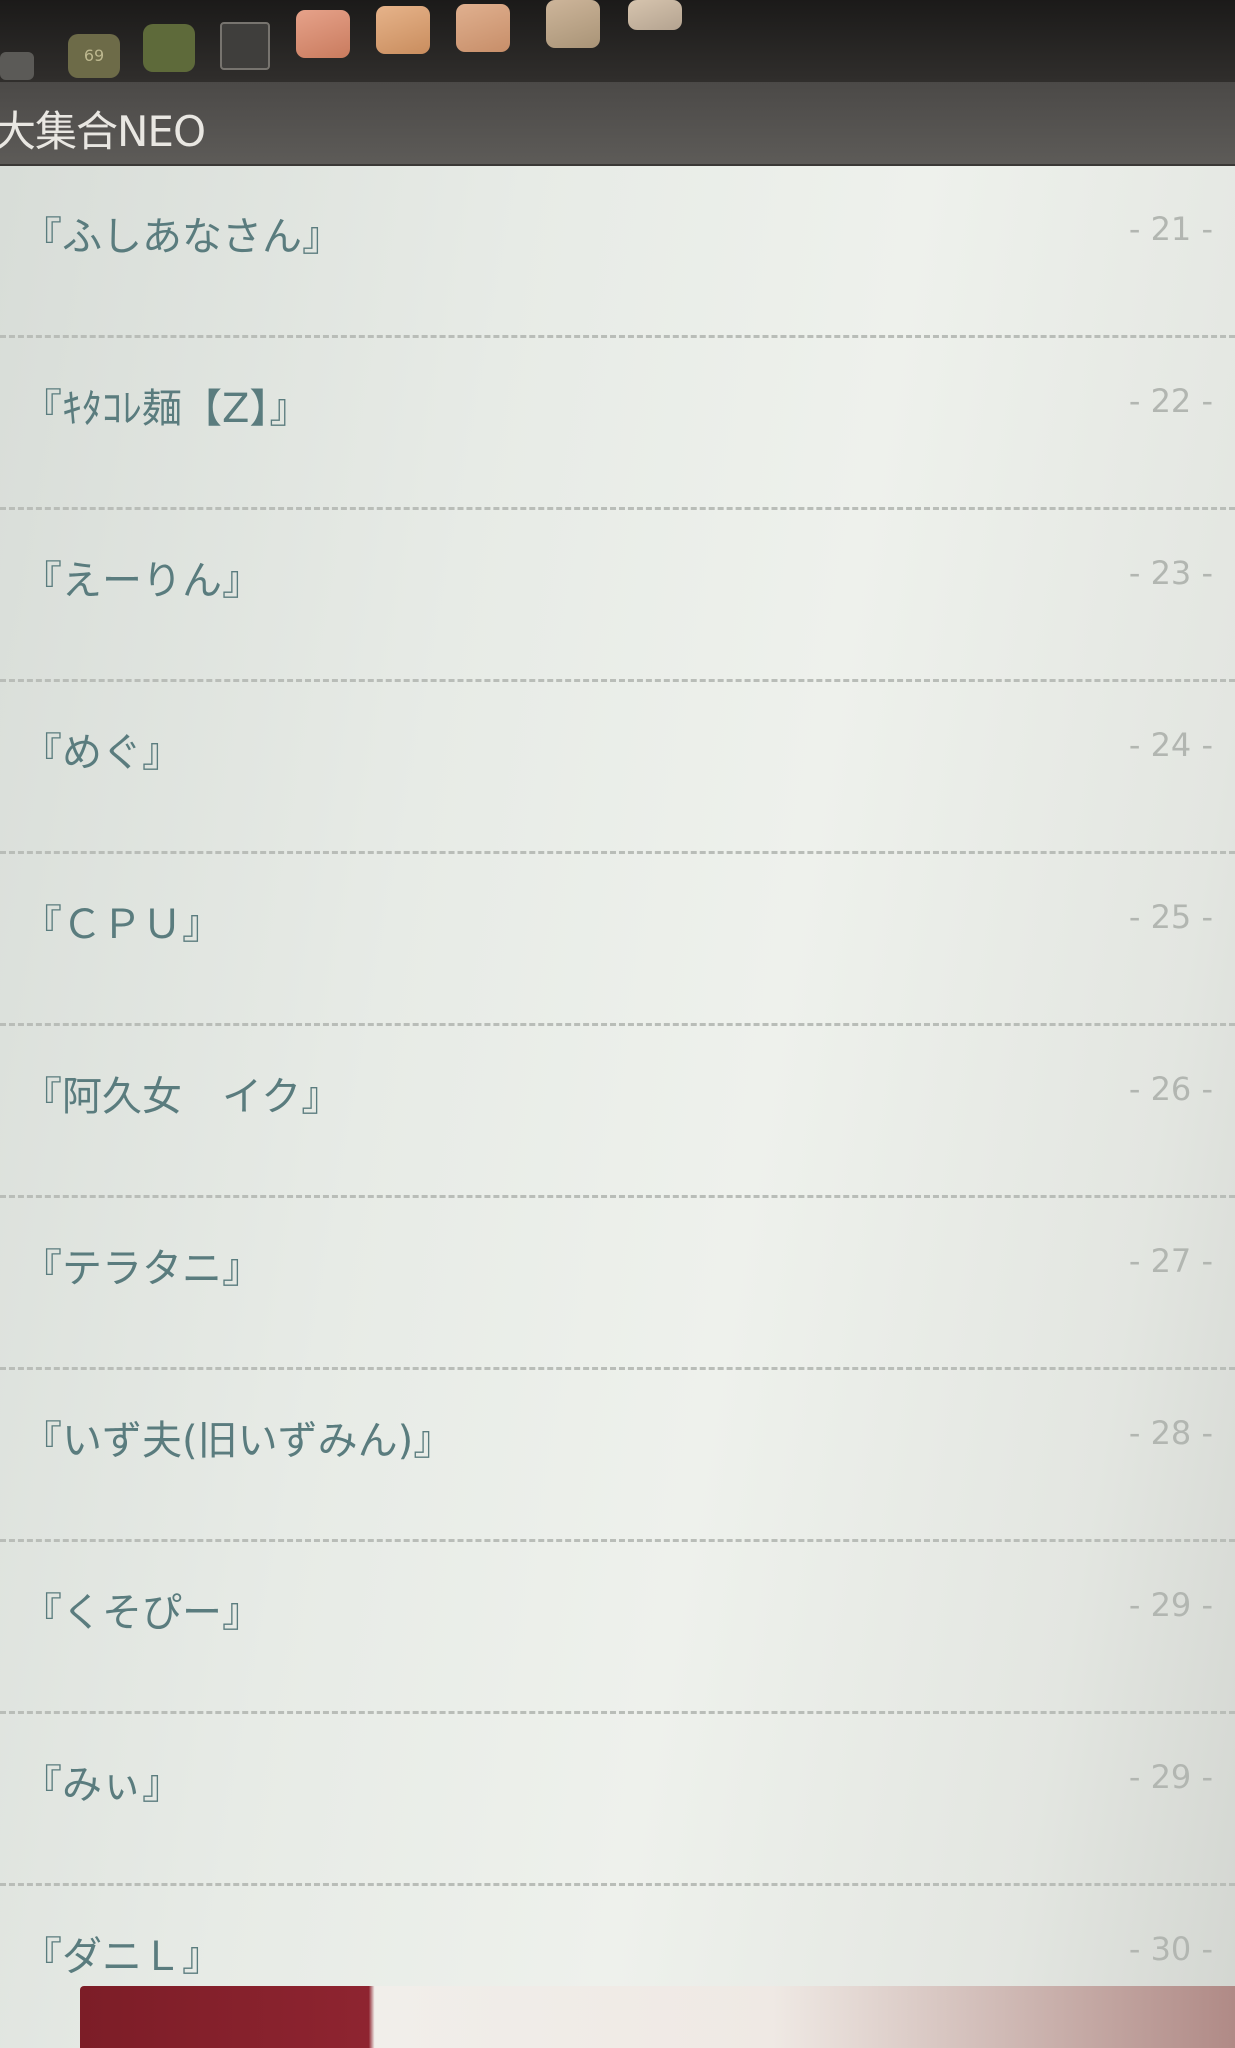  Describe the element at coordinates (166, 409) in the screenshot. I see `item-name: 『ｷﾀｺﾚ麺【Z】』` at that location.